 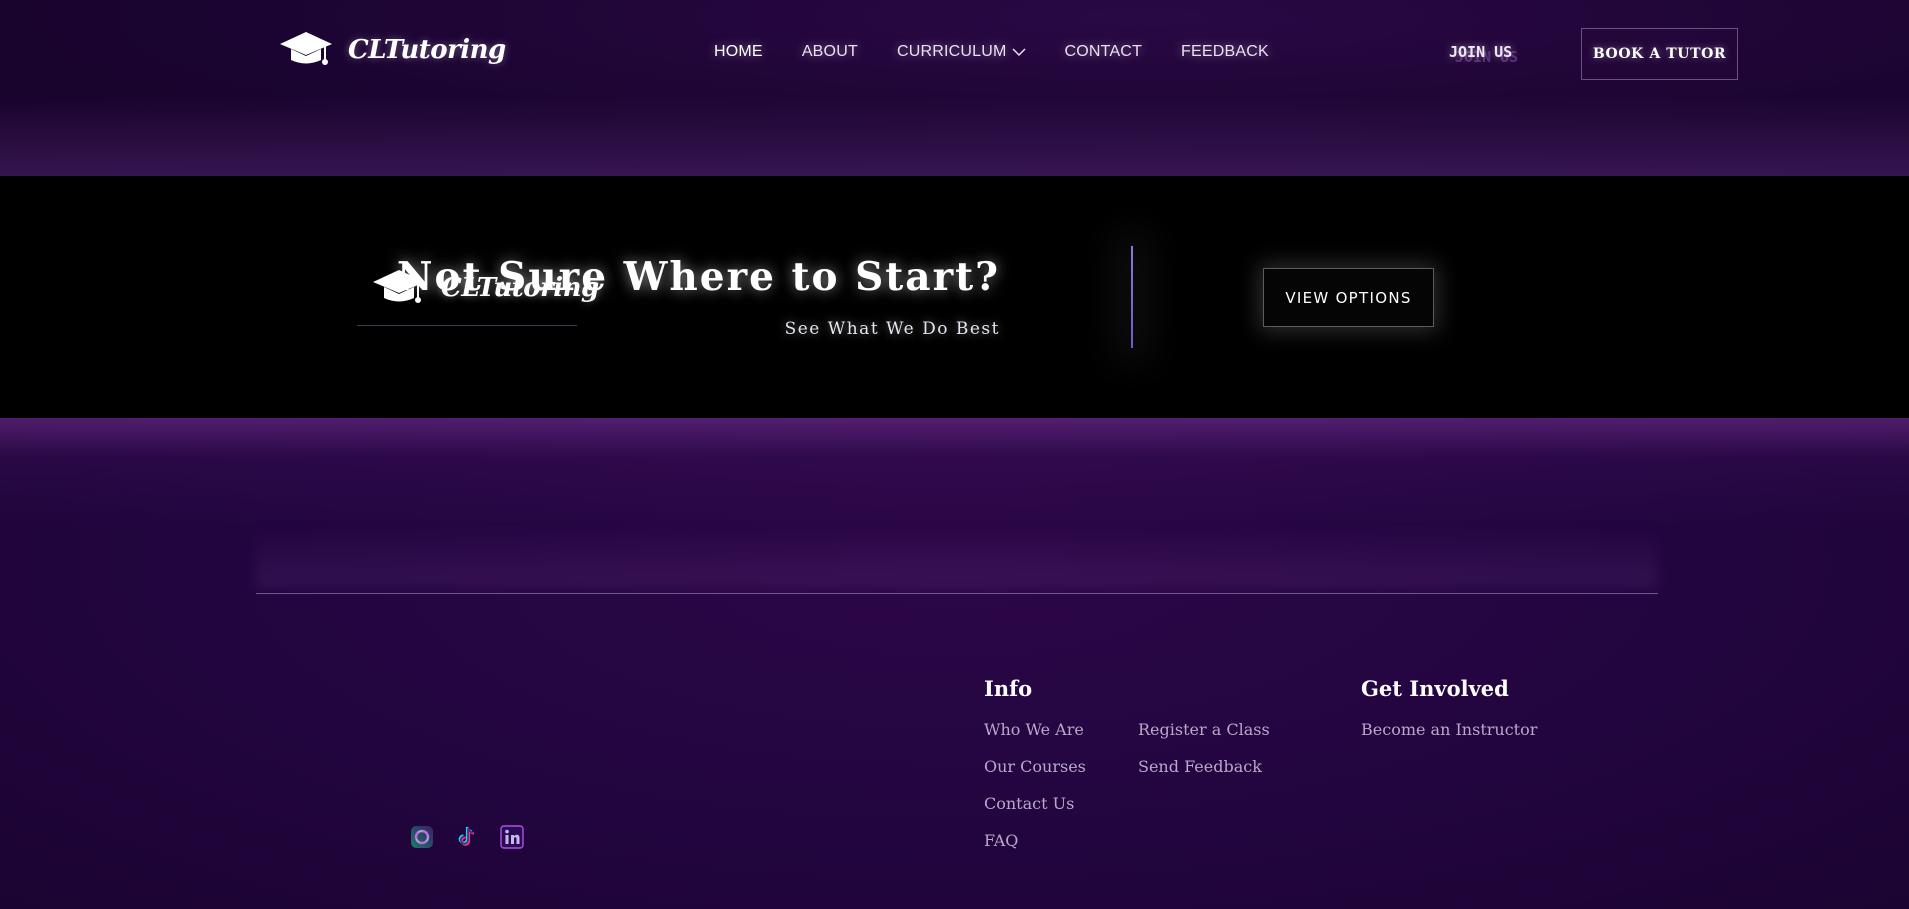 What do you see at coordinates (957, 557) in the screenshot?
I see `glow-band` at bounding box center [957, 557].